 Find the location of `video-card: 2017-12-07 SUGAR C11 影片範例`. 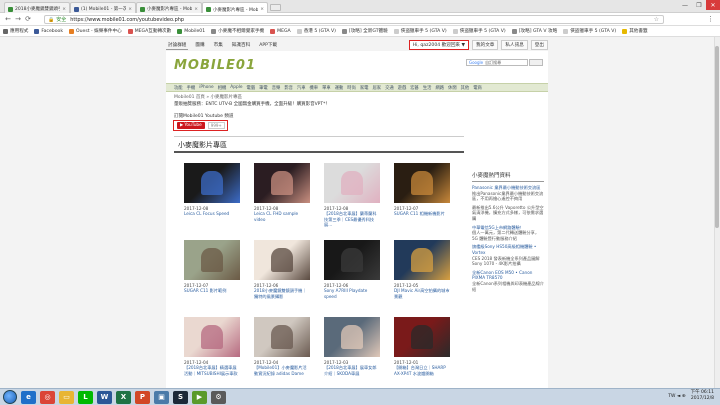

video-card: 2017-12-07 SUGAR C11 影片範例 is located at coordinates (212, 267).